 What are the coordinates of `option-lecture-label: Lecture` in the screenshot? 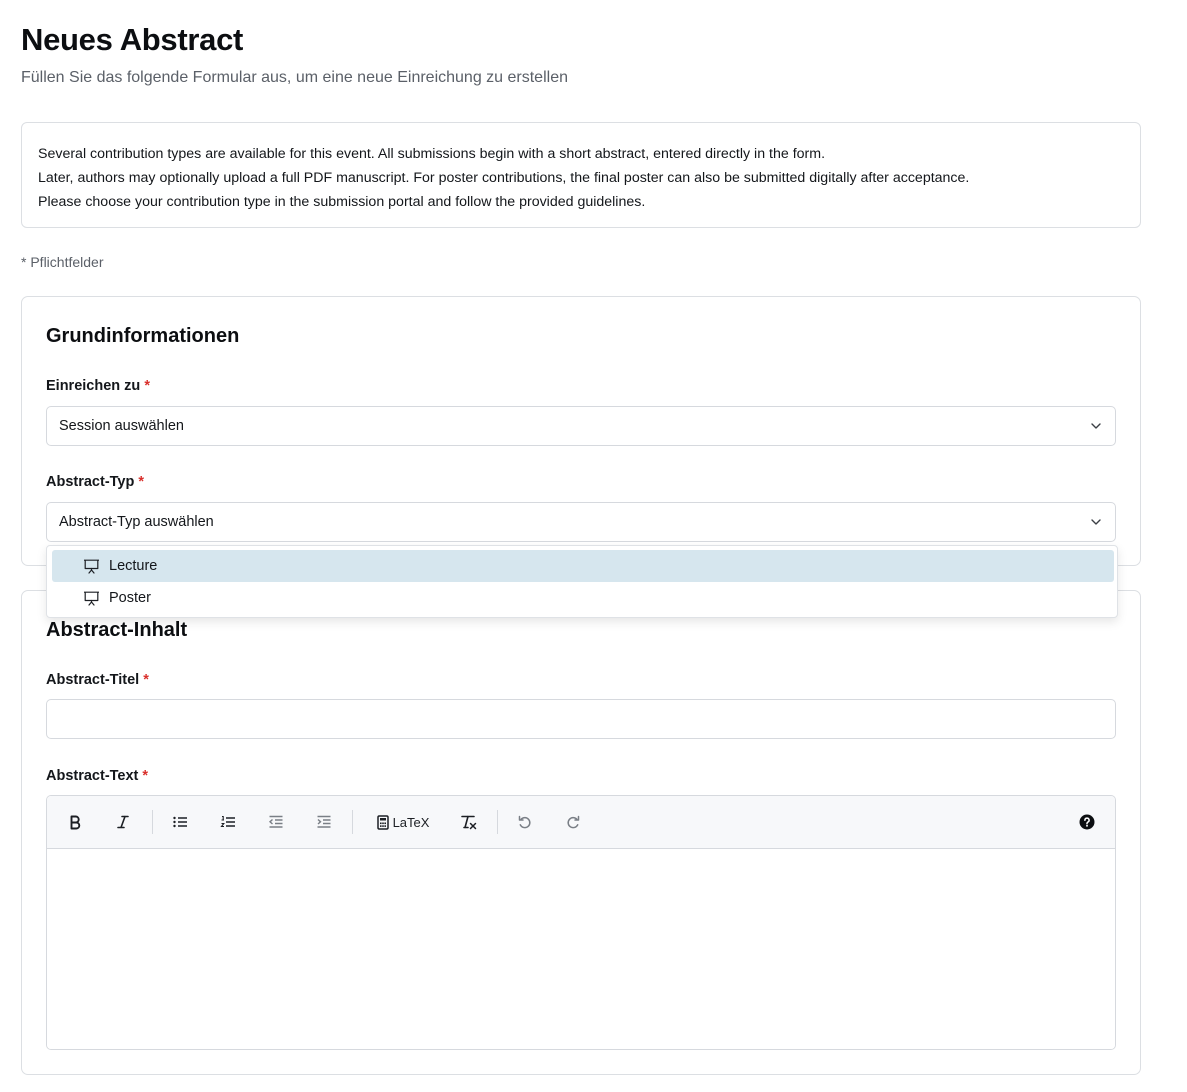 It's located at (133, 566).